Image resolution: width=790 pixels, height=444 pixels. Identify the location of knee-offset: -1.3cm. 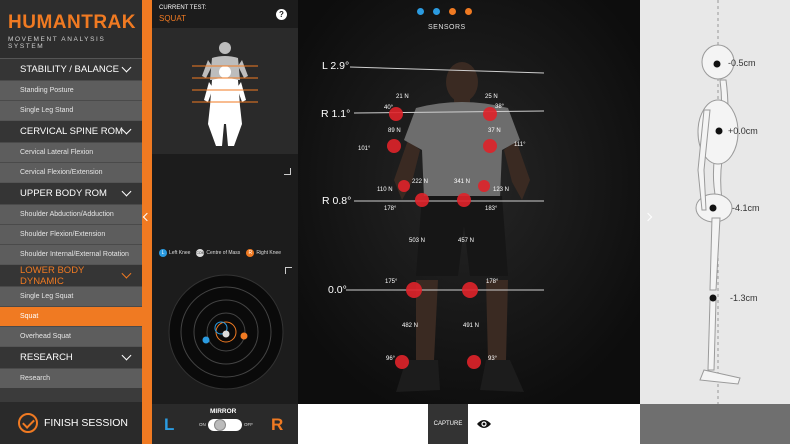
(744, 298).